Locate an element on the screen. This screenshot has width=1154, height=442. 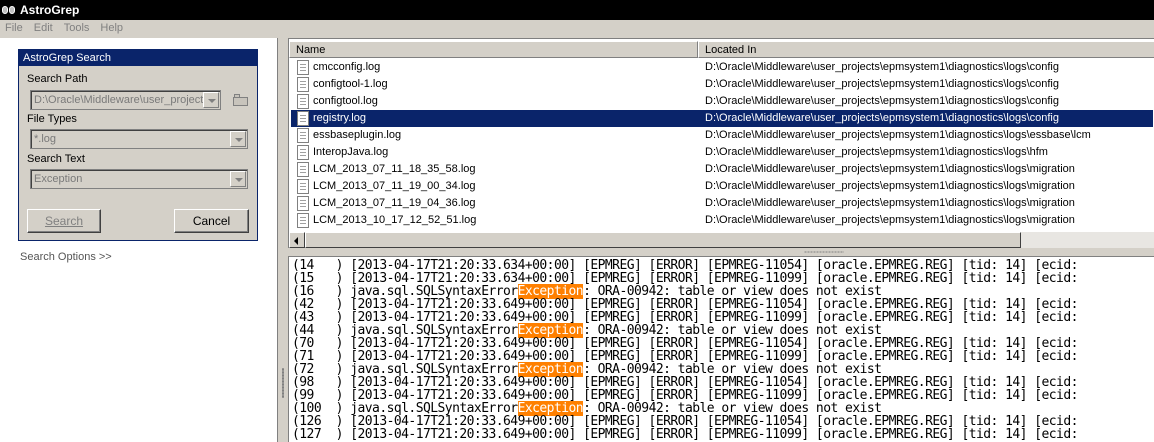
column-header-name: Name is located at coordinates (493, 49).